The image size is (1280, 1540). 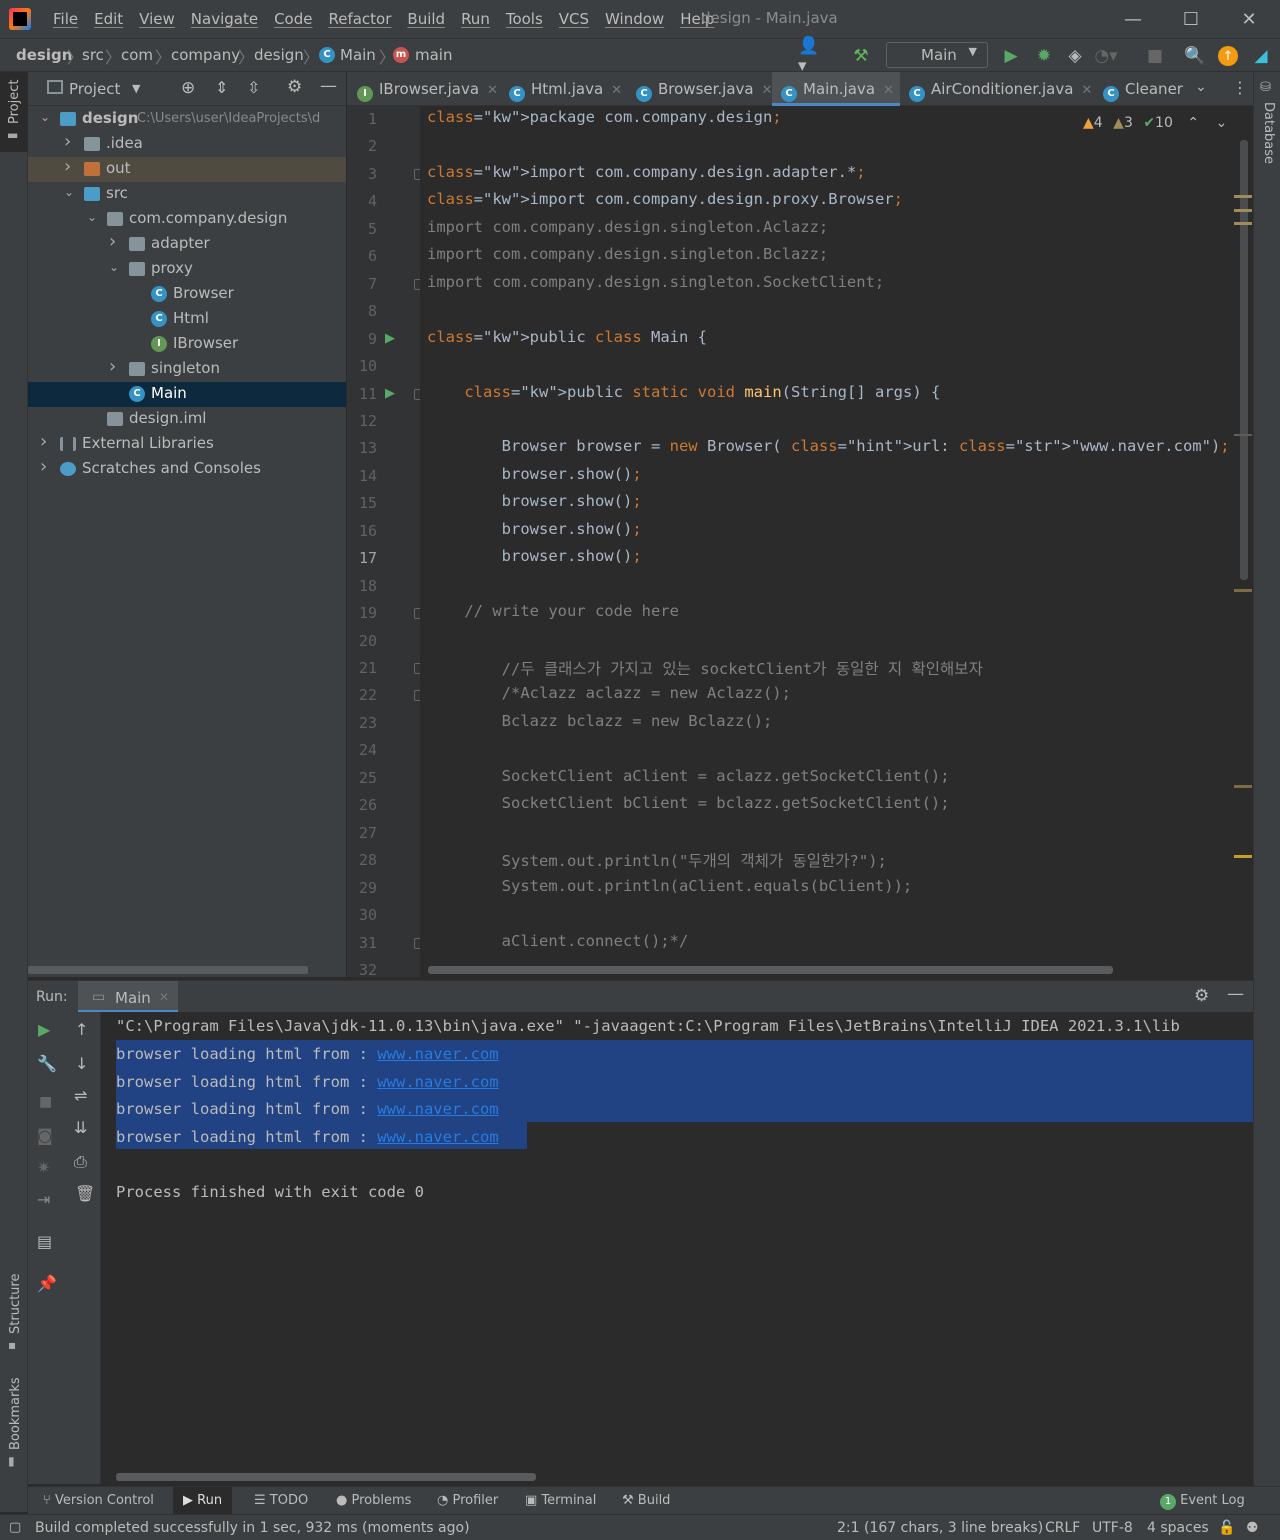 I want to click on restore-layout-icon: ✷, so click(x=43, y=1167).